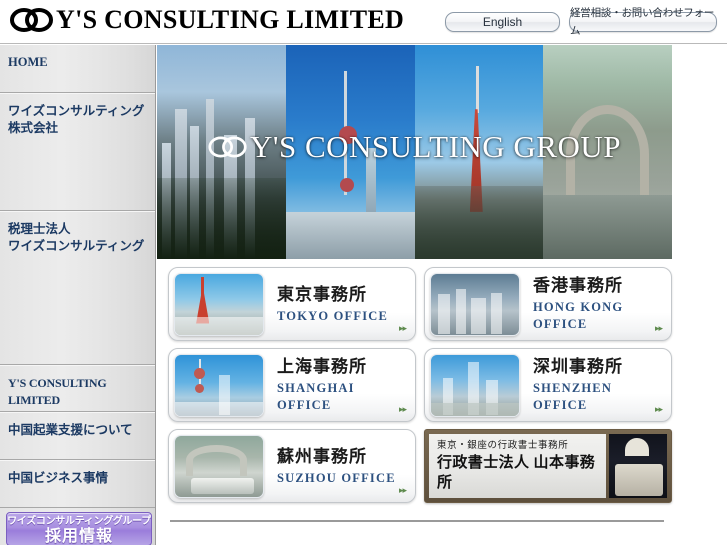  I want to click on office-card-shenzhen: 深圳事務所 SHENZHEN OFFICE ▸▸, so click(548, 385).